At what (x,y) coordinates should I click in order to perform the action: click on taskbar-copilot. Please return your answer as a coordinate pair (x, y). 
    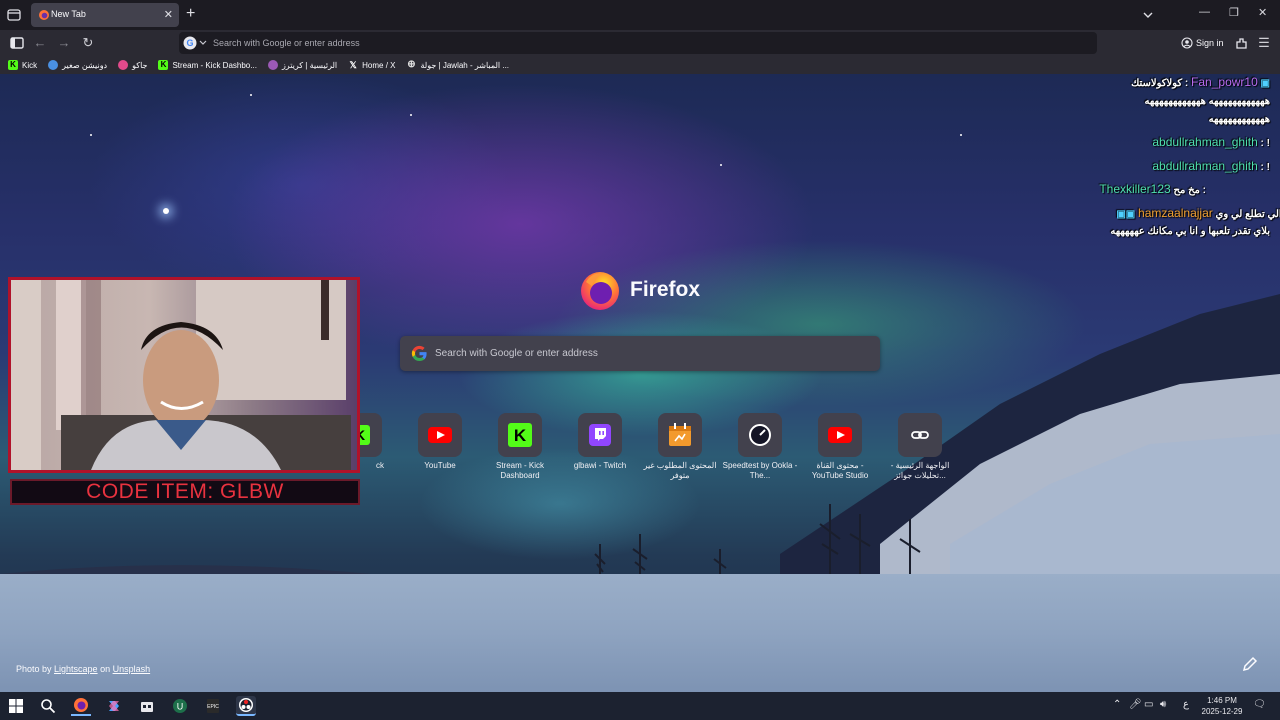
    Looking at the image, I should click on (114, 706).